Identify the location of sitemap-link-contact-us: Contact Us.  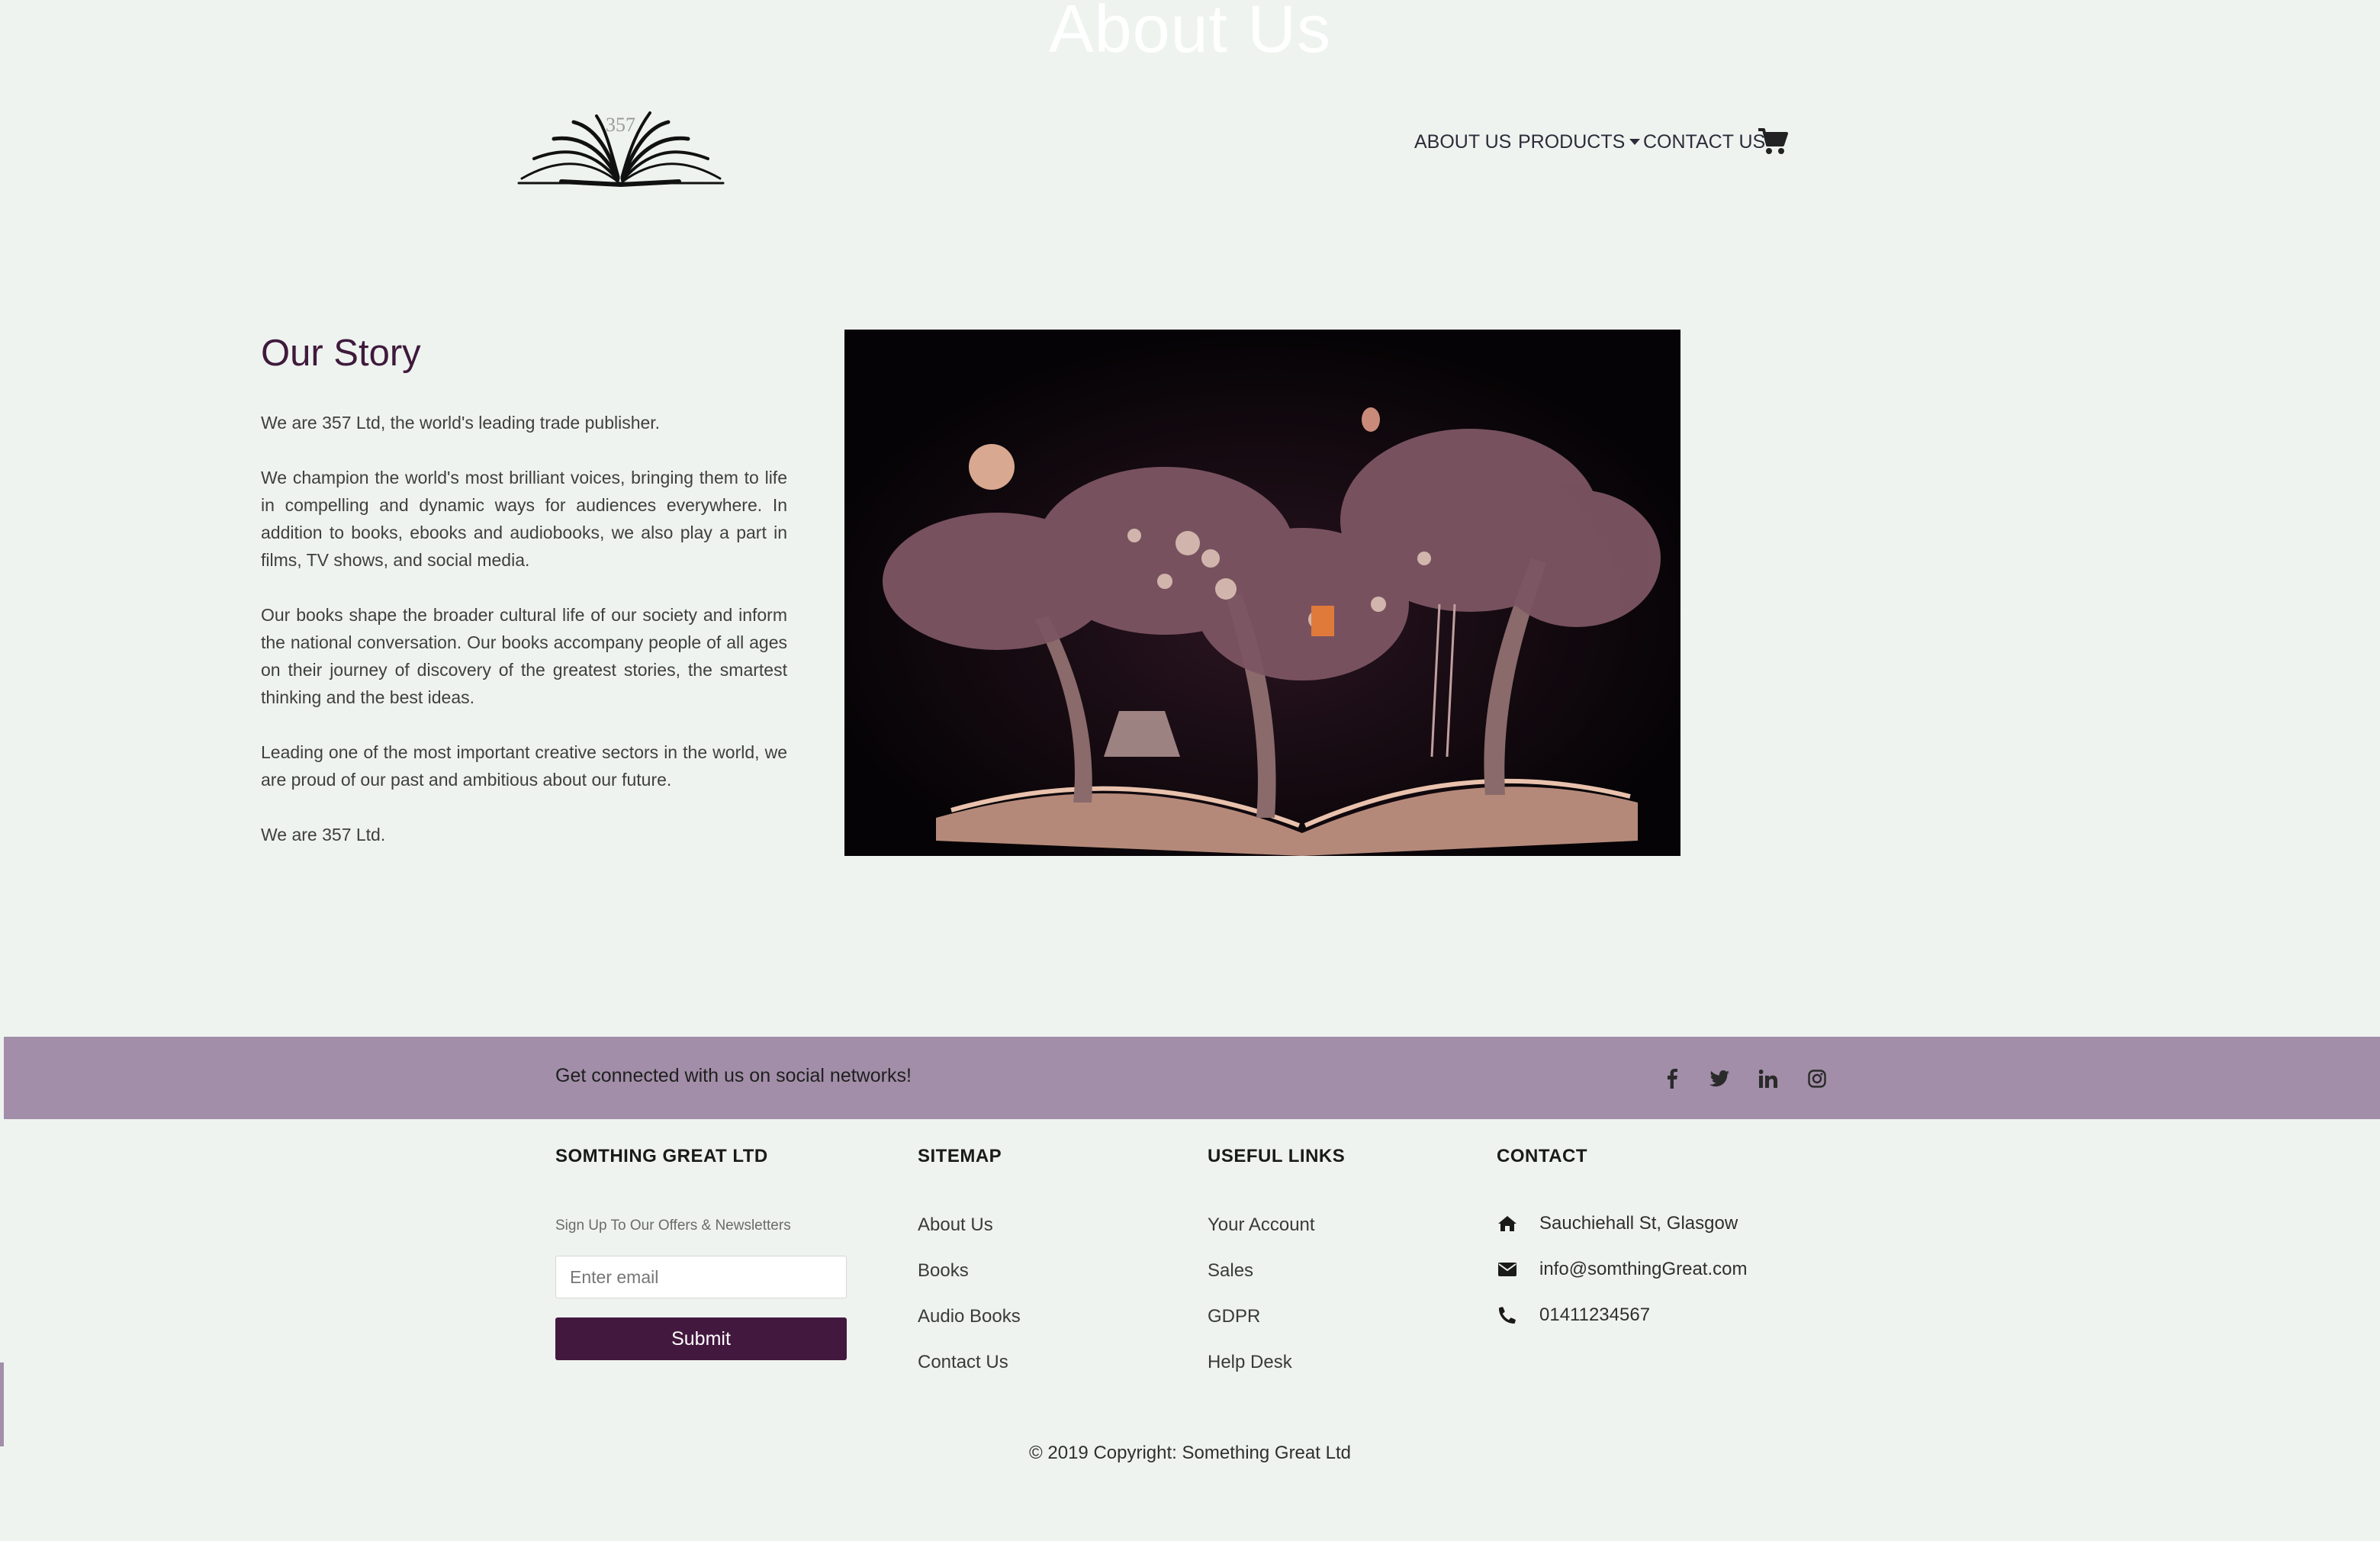
(963, 1362).